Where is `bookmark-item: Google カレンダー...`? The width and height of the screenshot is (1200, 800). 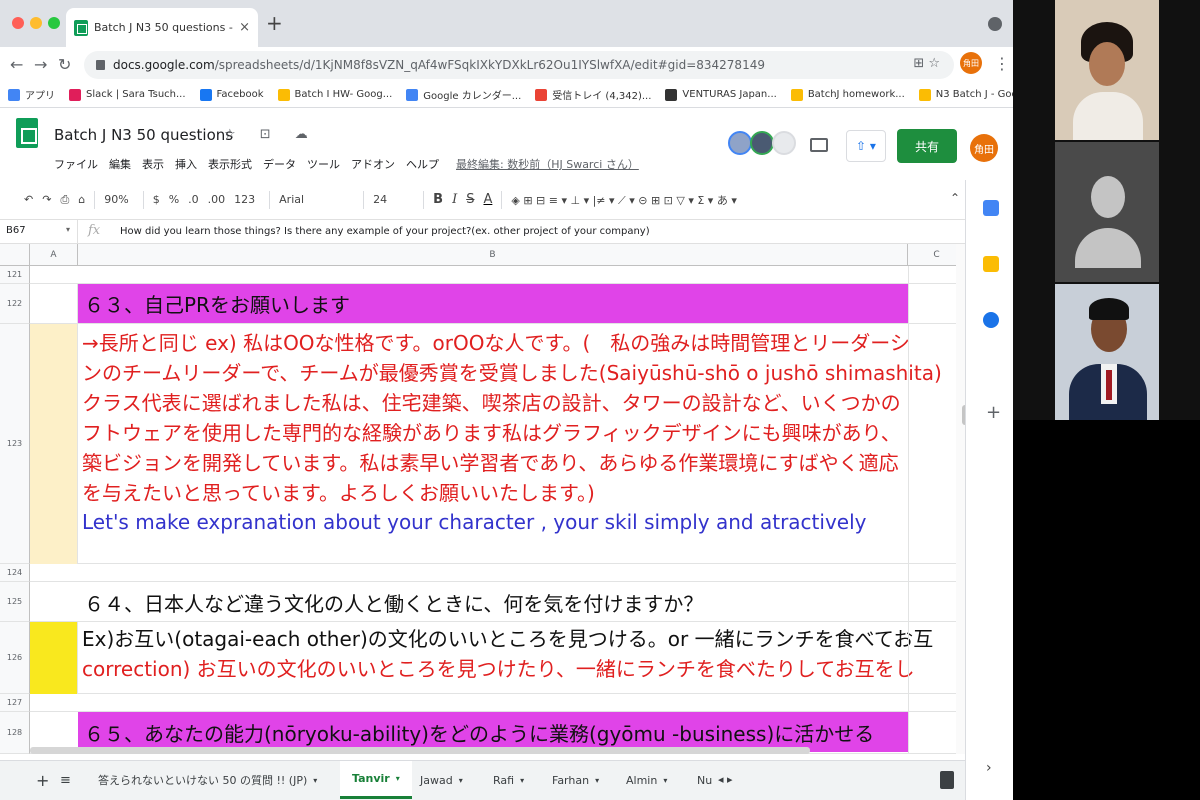 bookmark-item: Google カレンダー... is located at coordinates (463, 94).